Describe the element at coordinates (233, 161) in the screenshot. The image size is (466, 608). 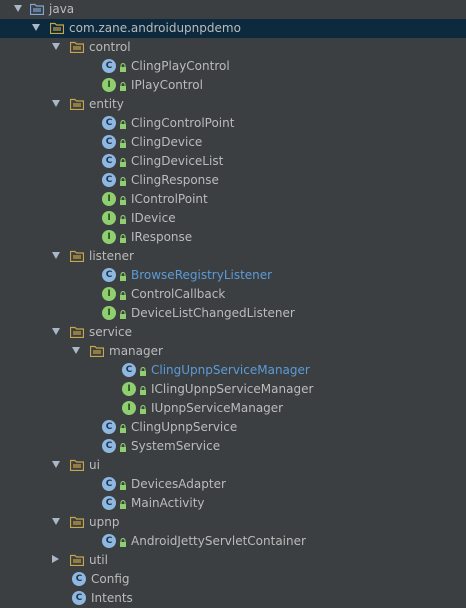
I see `tree-item: C ClingDeviceList` at that location.